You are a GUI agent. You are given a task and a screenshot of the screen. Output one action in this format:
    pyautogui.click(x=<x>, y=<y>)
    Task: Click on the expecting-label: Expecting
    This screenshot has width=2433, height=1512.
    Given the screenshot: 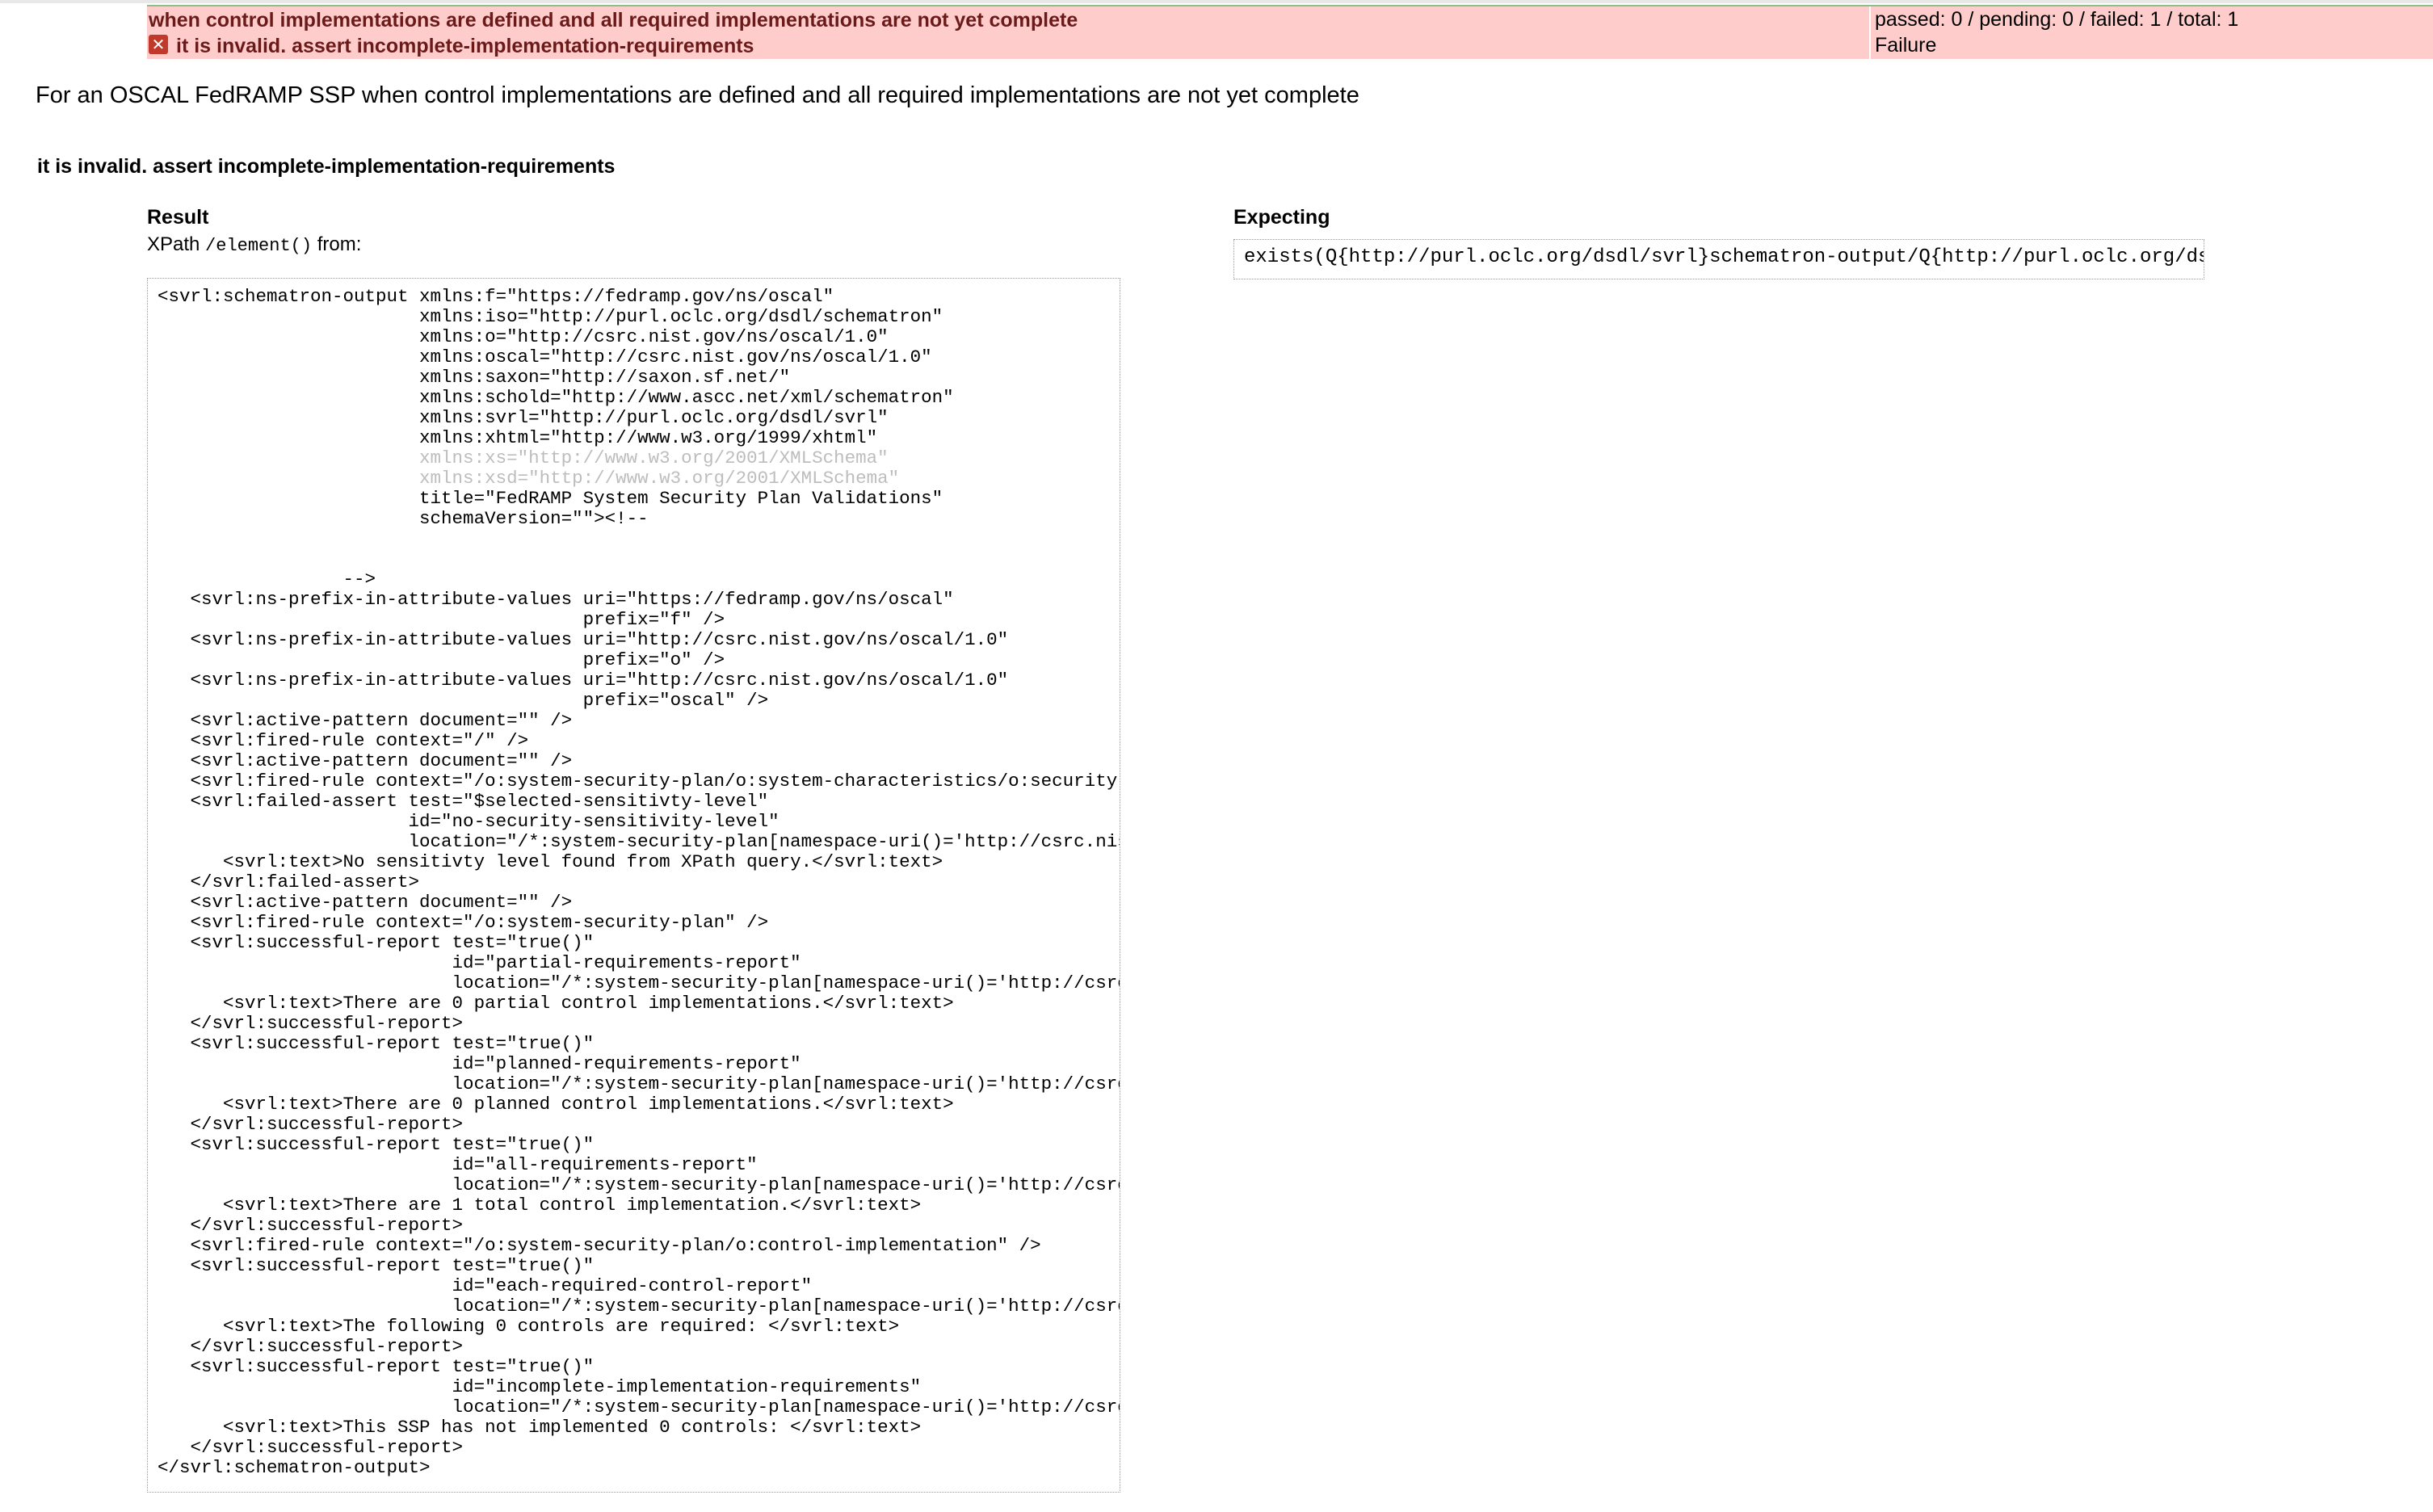 What is the action you would take?
    pyautogui.click(x=1281, y=217)
    